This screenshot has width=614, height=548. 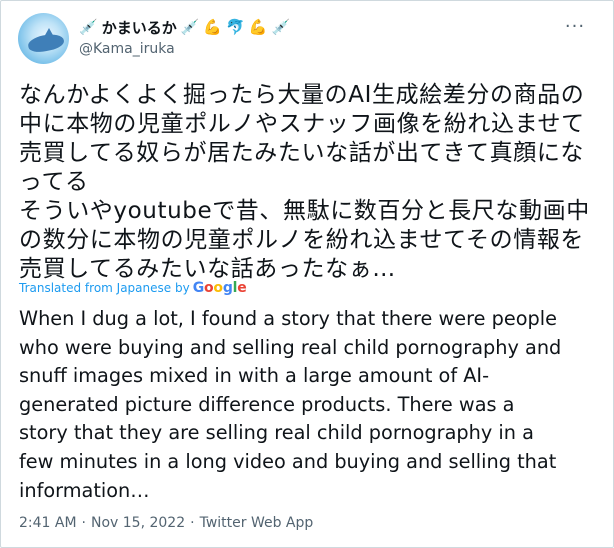 I want to click on author-display-name: かまいるか, so click(x=139, y=27).